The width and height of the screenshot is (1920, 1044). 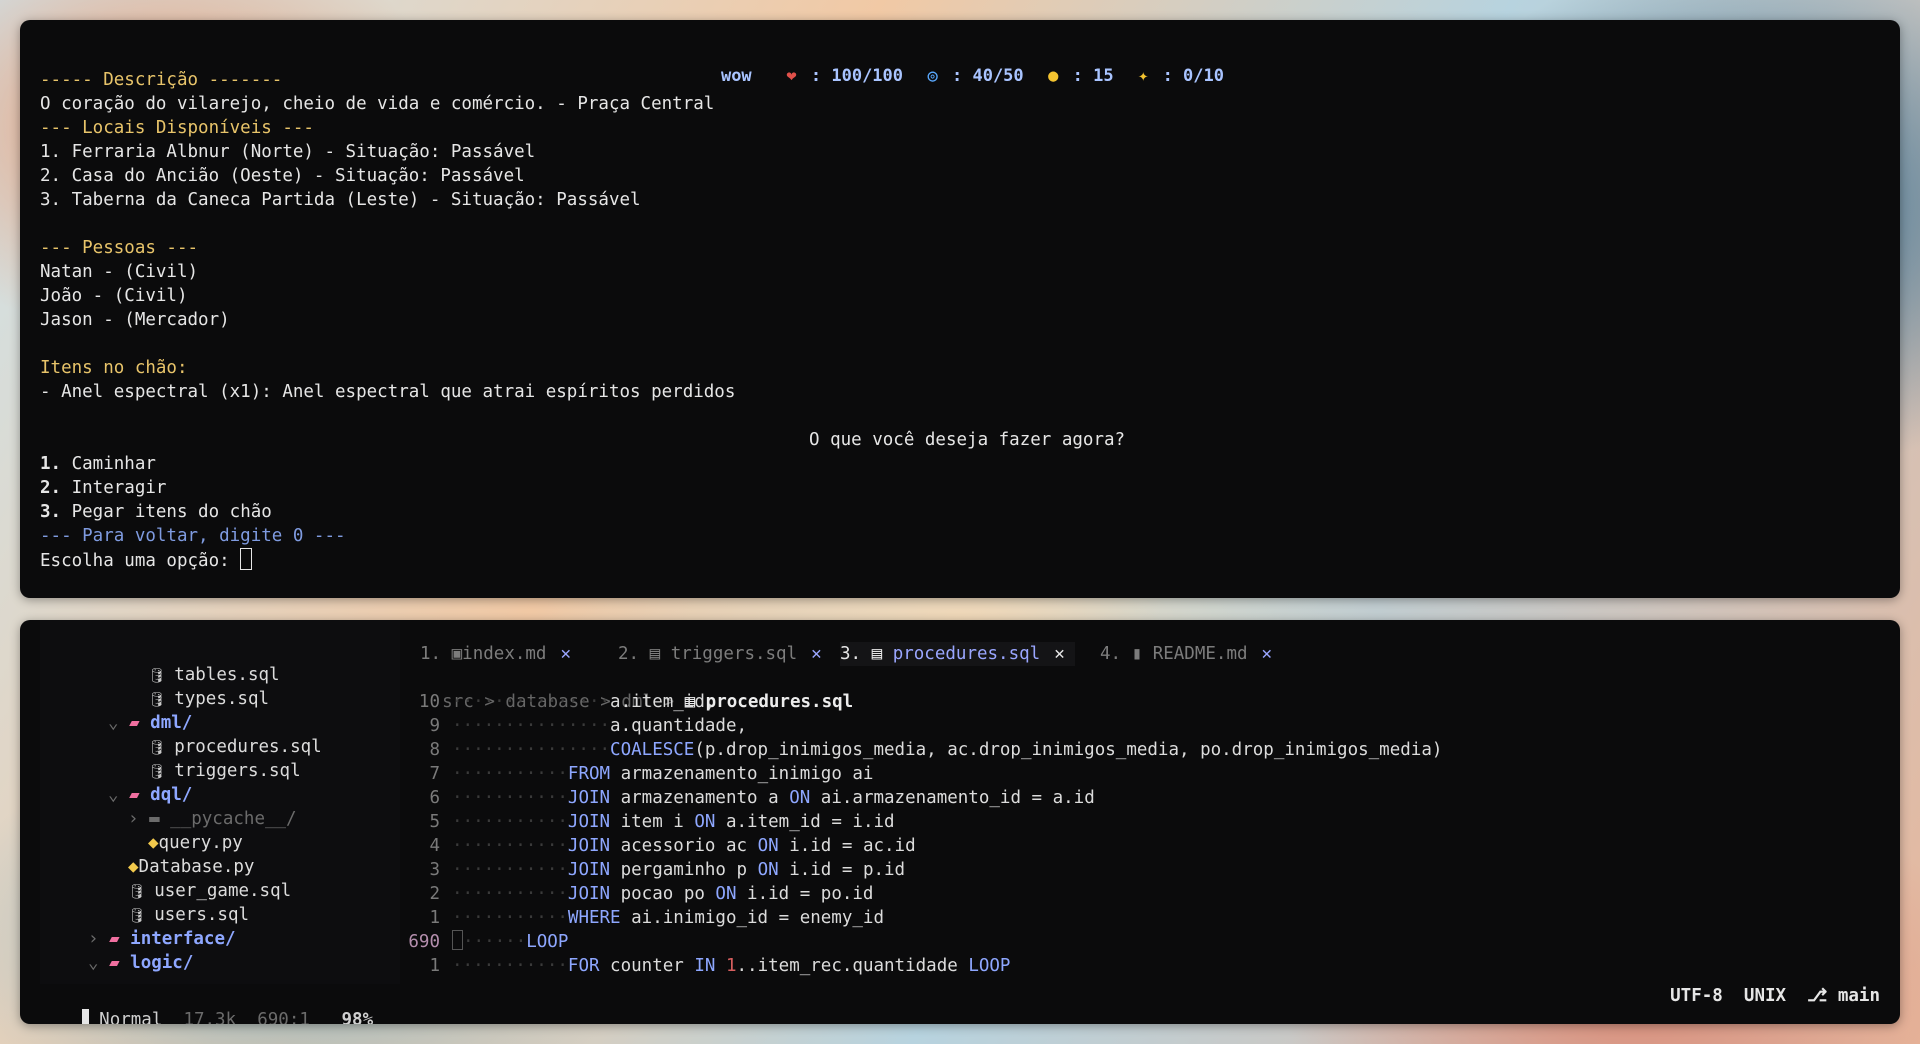 What do you see at coordinates (235, 747) in the screenshot?
I see `tree-file: 🛢 procedures.sql` at bounding box center [235, 747].